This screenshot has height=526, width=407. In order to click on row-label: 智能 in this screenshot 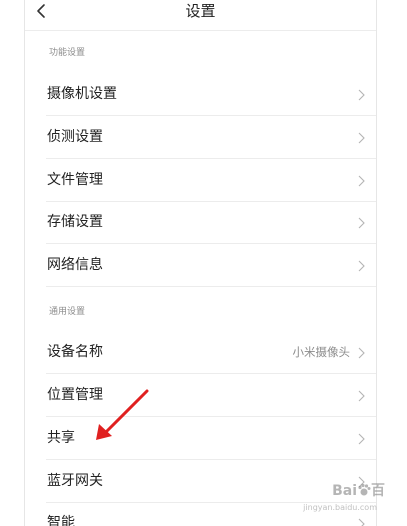, I will do `click(61, 520)`.